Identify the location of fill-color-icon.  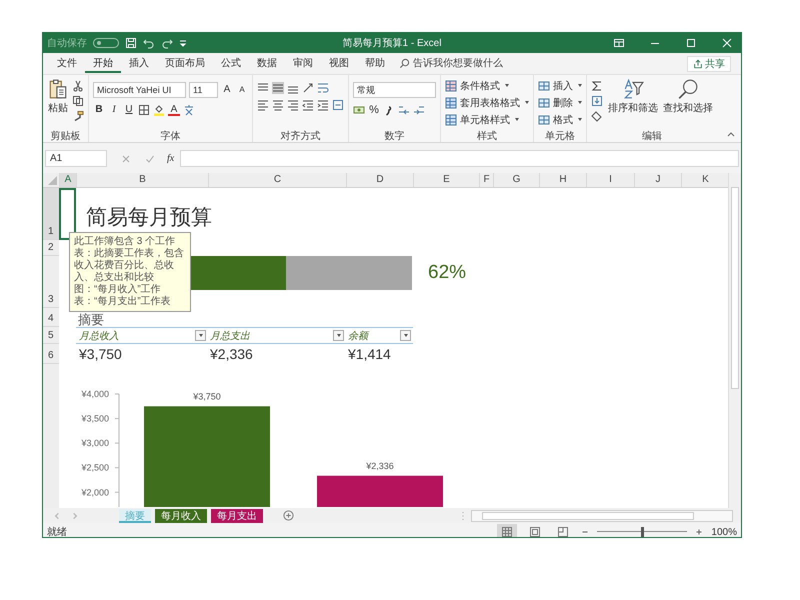
(159, 110).